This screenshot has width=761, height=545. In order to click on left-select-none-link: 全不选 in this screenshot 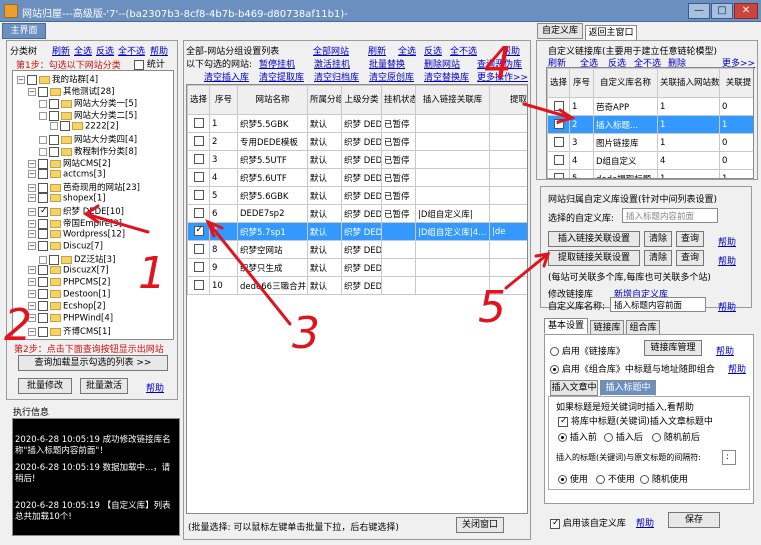, I will do `click(131, 50)`.